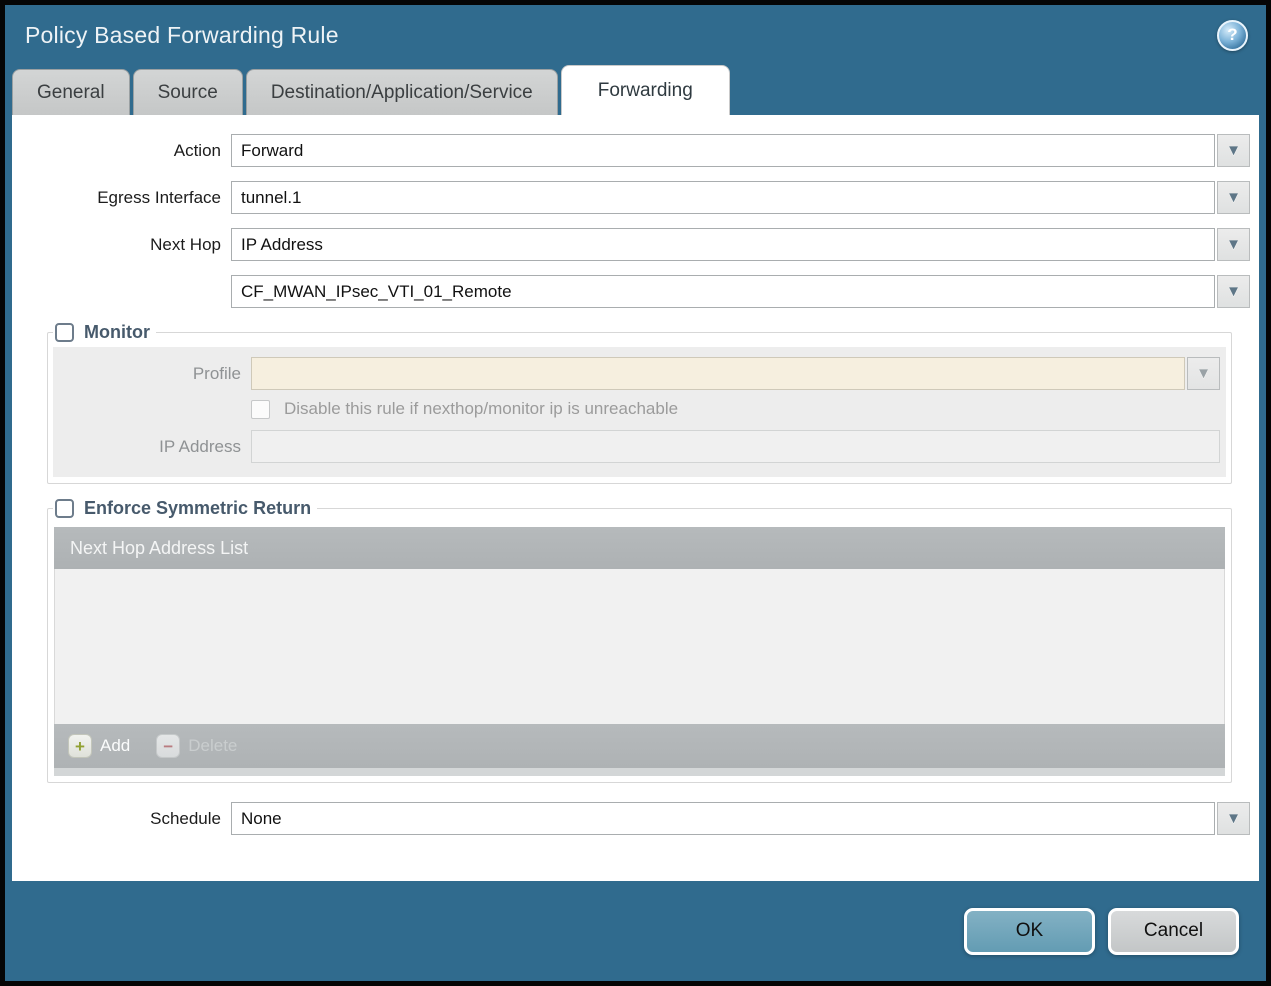 This screenshot has height=986, width=1271. I want to click on ok-button: OK, so click(1029, 931).